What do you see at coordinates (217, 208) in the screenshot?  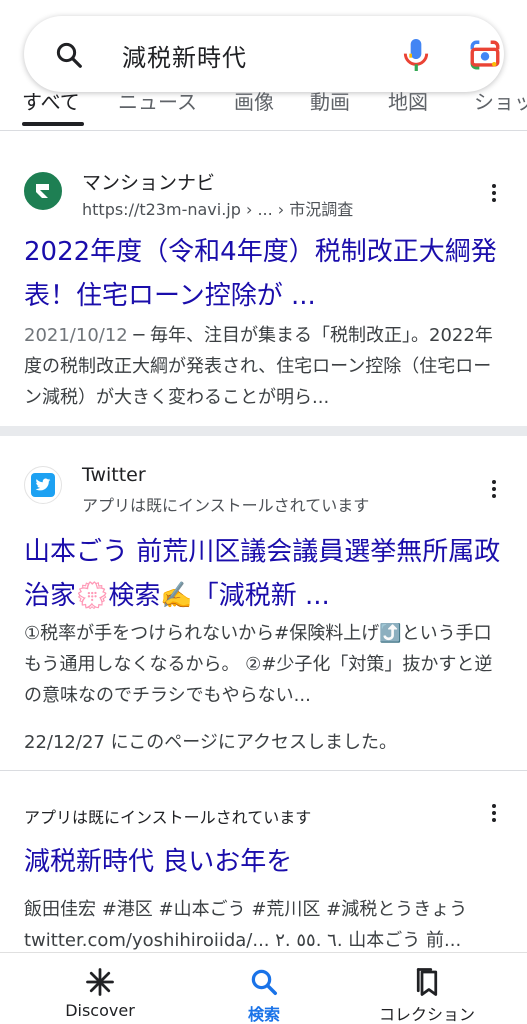 I see `result-url: https://t23m-navi.jp › ... › 市況調査` at bounding box center [217, 208].